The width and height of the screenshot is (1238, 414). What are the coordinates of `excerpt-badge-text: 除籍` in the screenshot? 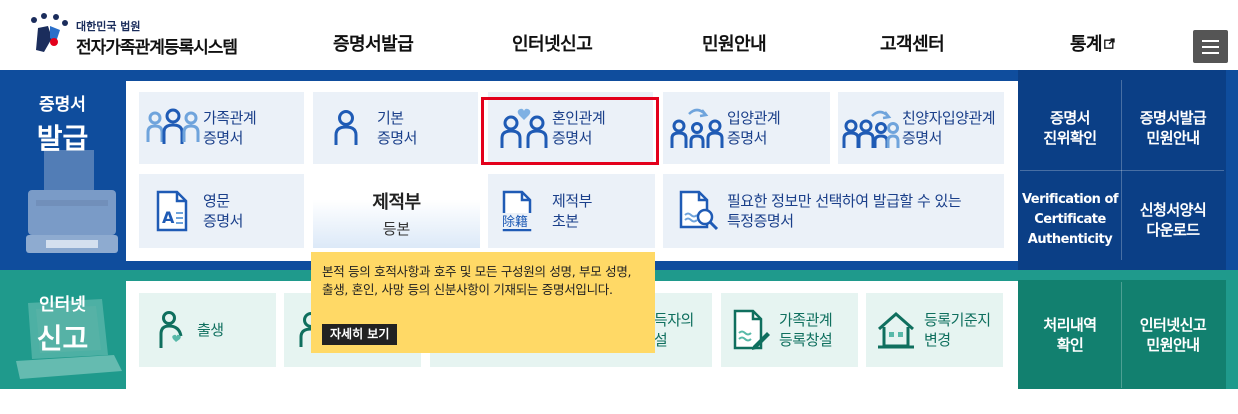 It's located at (515, 222).